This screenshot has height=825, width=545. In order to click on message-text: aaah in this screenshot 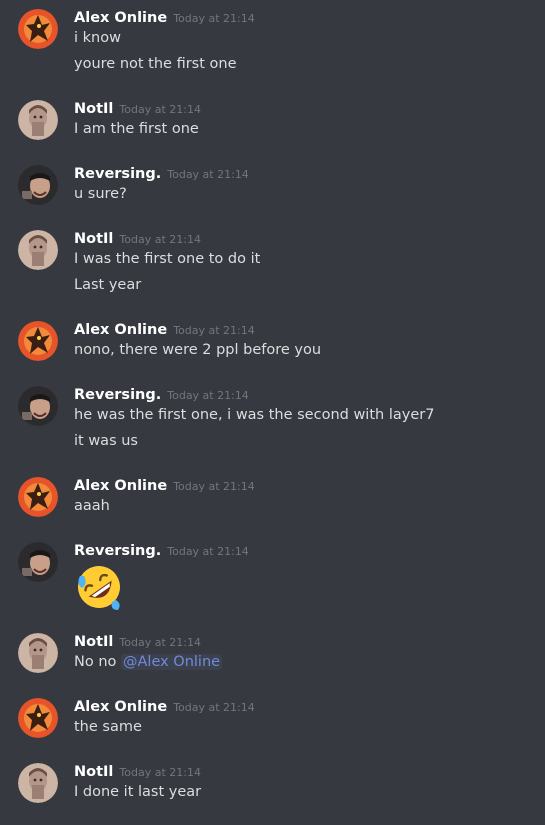, I will do `click(92, 506)`.